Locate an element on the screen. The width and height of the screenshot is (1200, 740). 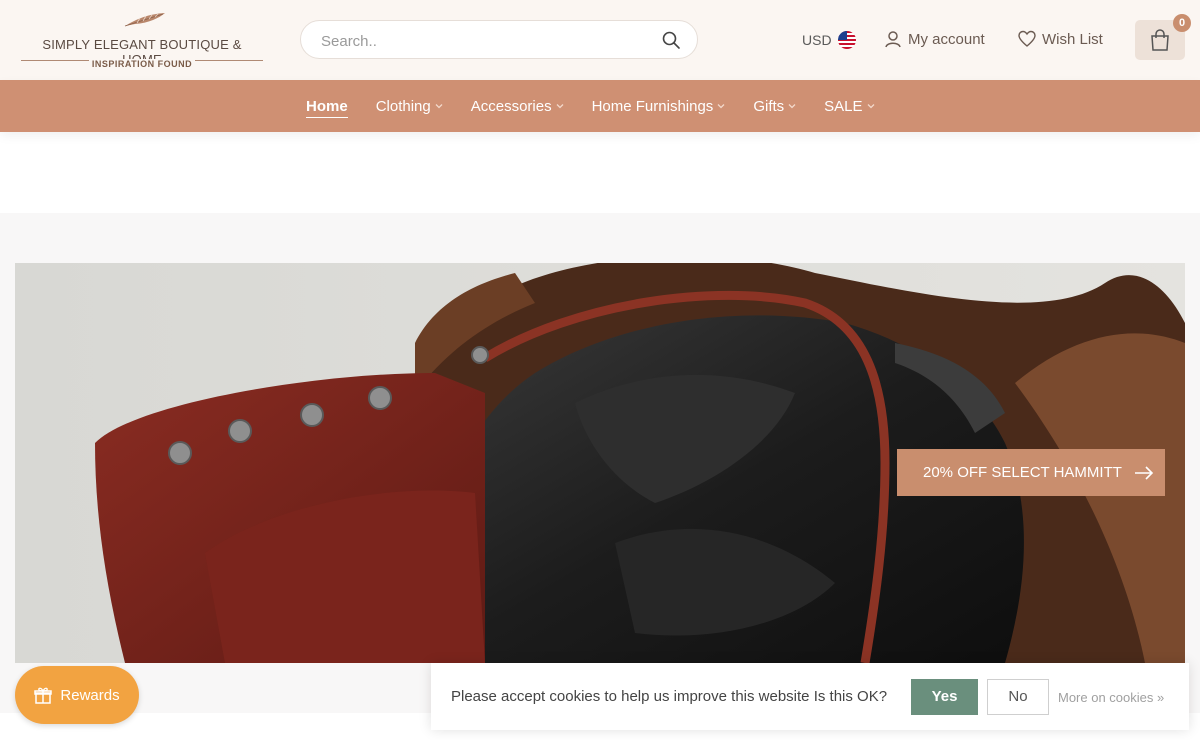
my-account-link: My account is located at coordinates (934, 39).